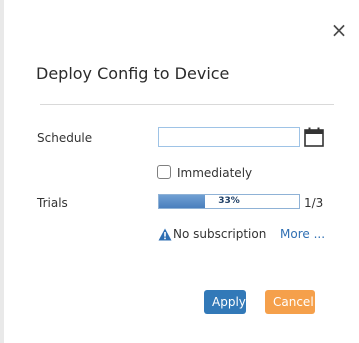 This screenshot has width=359, height=343. Describe the element at coordinates (225, 302) in the screenshot. I see `apply-button: Apply` at that location.